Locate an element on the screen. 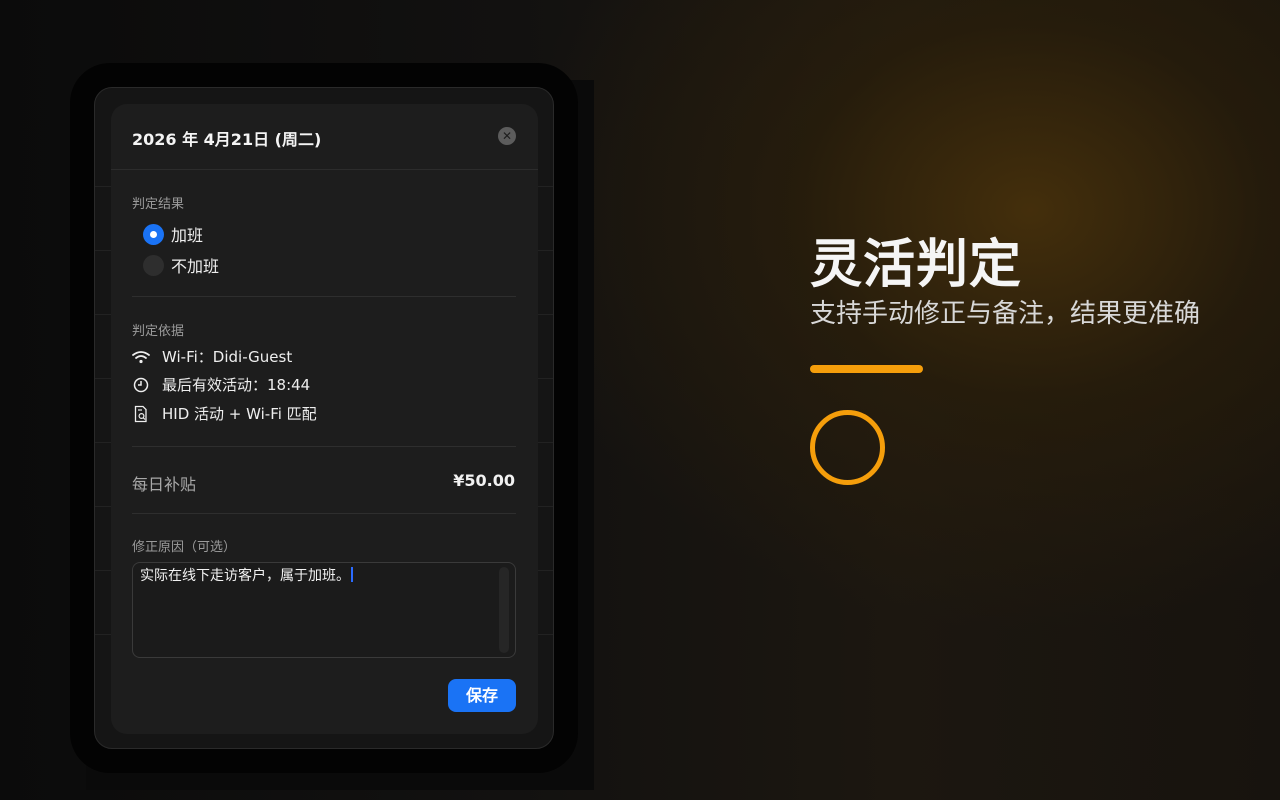  sheet-title: 2026 年 4月21日 (周二) is located at coordinates (227, 139).